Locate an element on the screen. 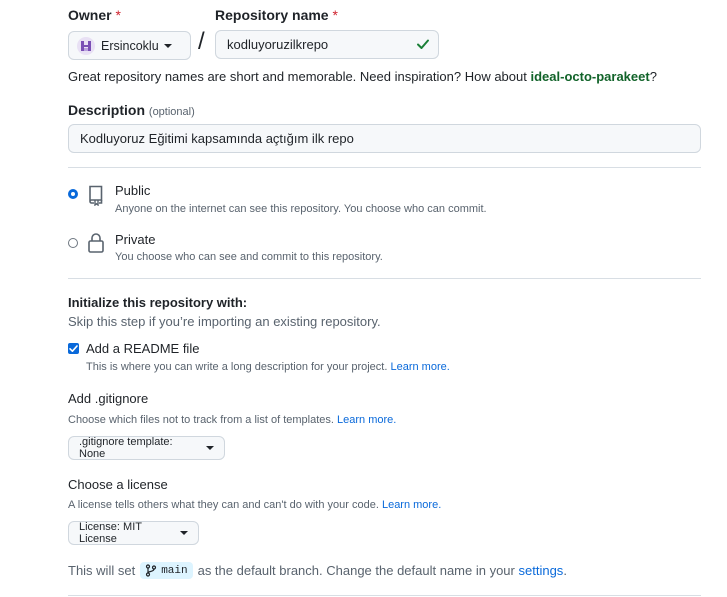  description-label: Description (optional) is located at coordinates (131, 110).